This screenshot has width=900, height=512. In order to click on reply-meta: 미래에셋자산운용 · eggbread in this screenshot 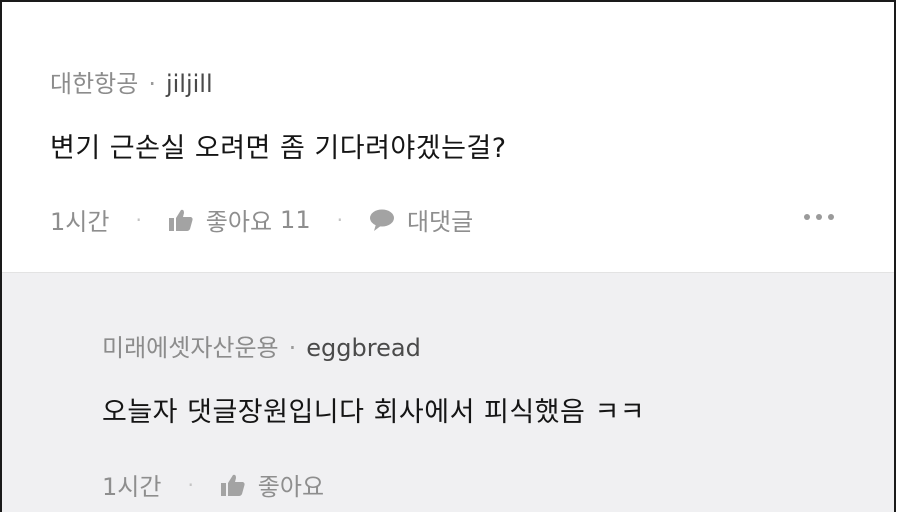, I will do `click(261, 345)`.